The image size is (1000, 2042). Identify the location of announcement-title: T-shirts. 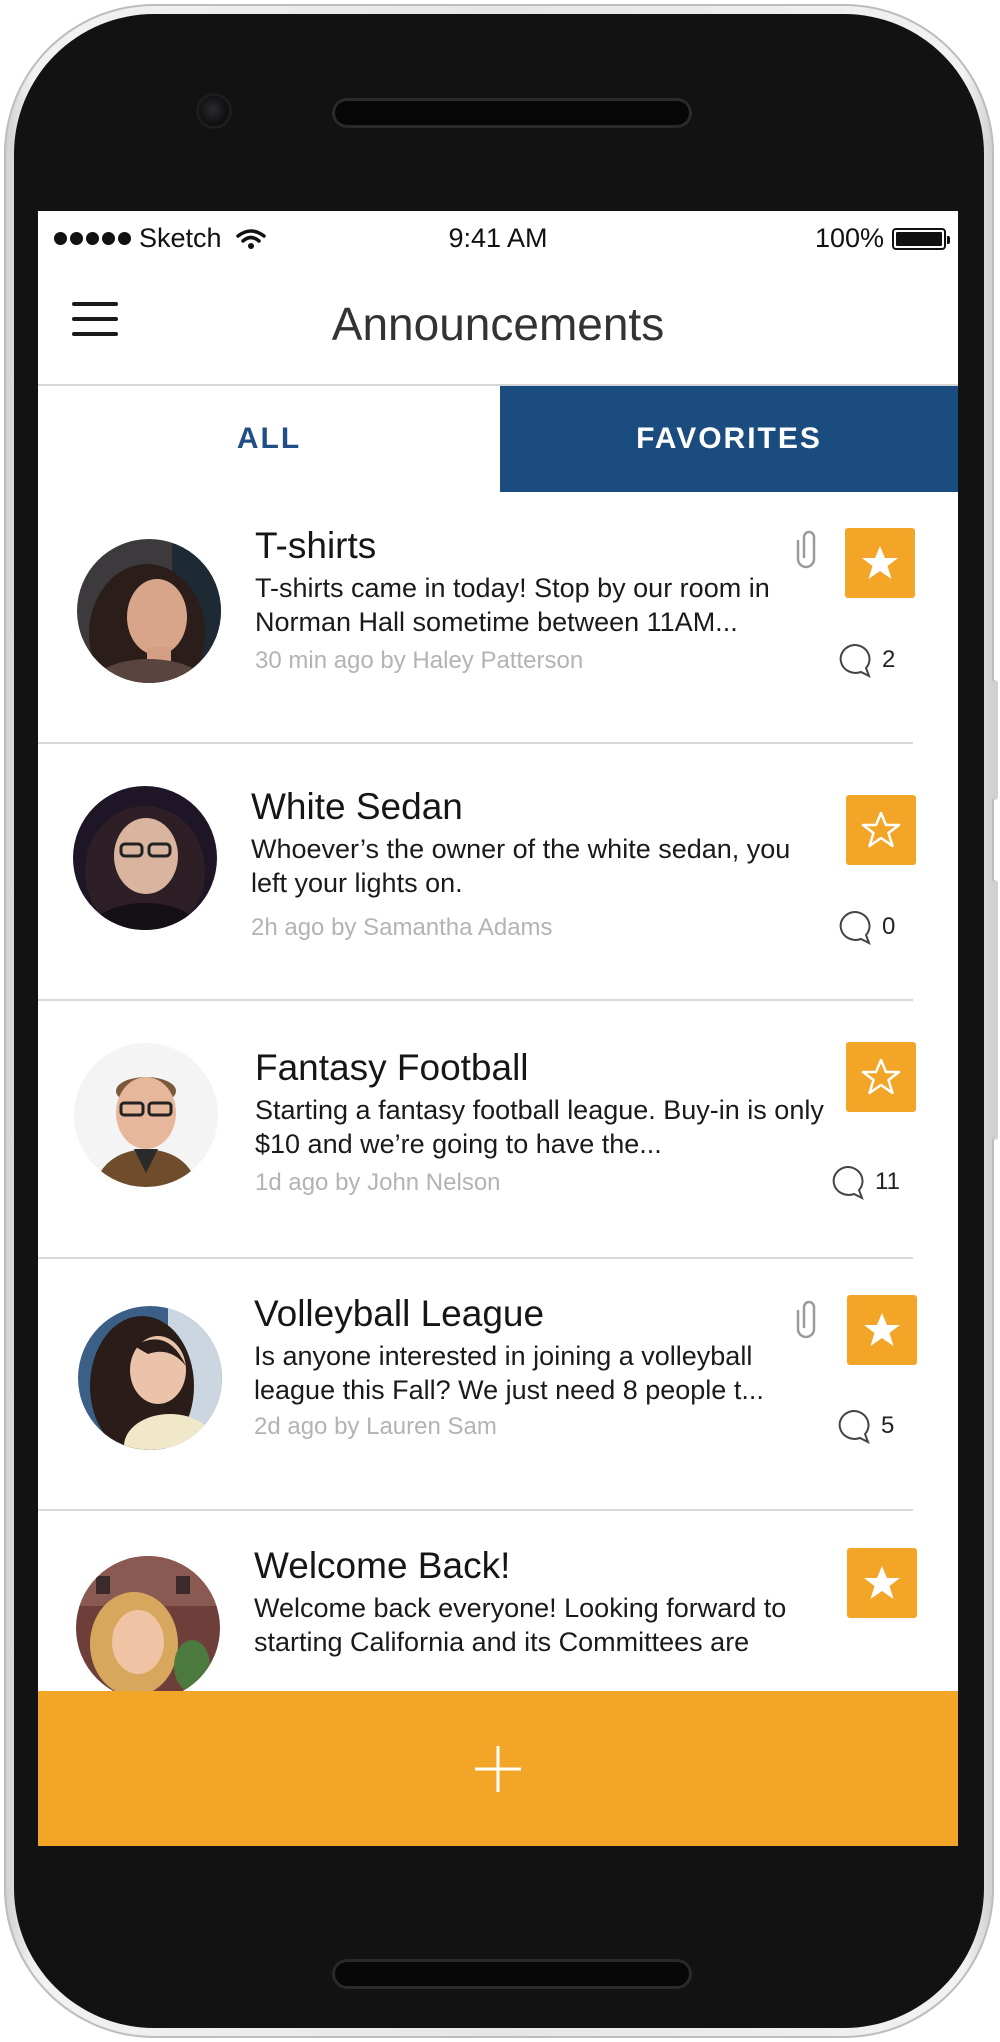
(316, 545).